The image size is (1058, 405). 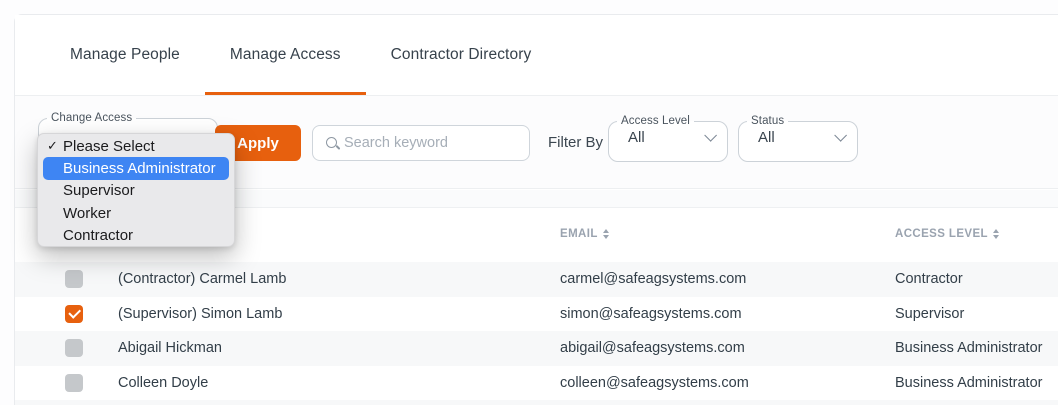 What do you see at coordinates (766, 137) in the screenshot?
I see `status-filter-value: All` at bounding box center [766, 137].